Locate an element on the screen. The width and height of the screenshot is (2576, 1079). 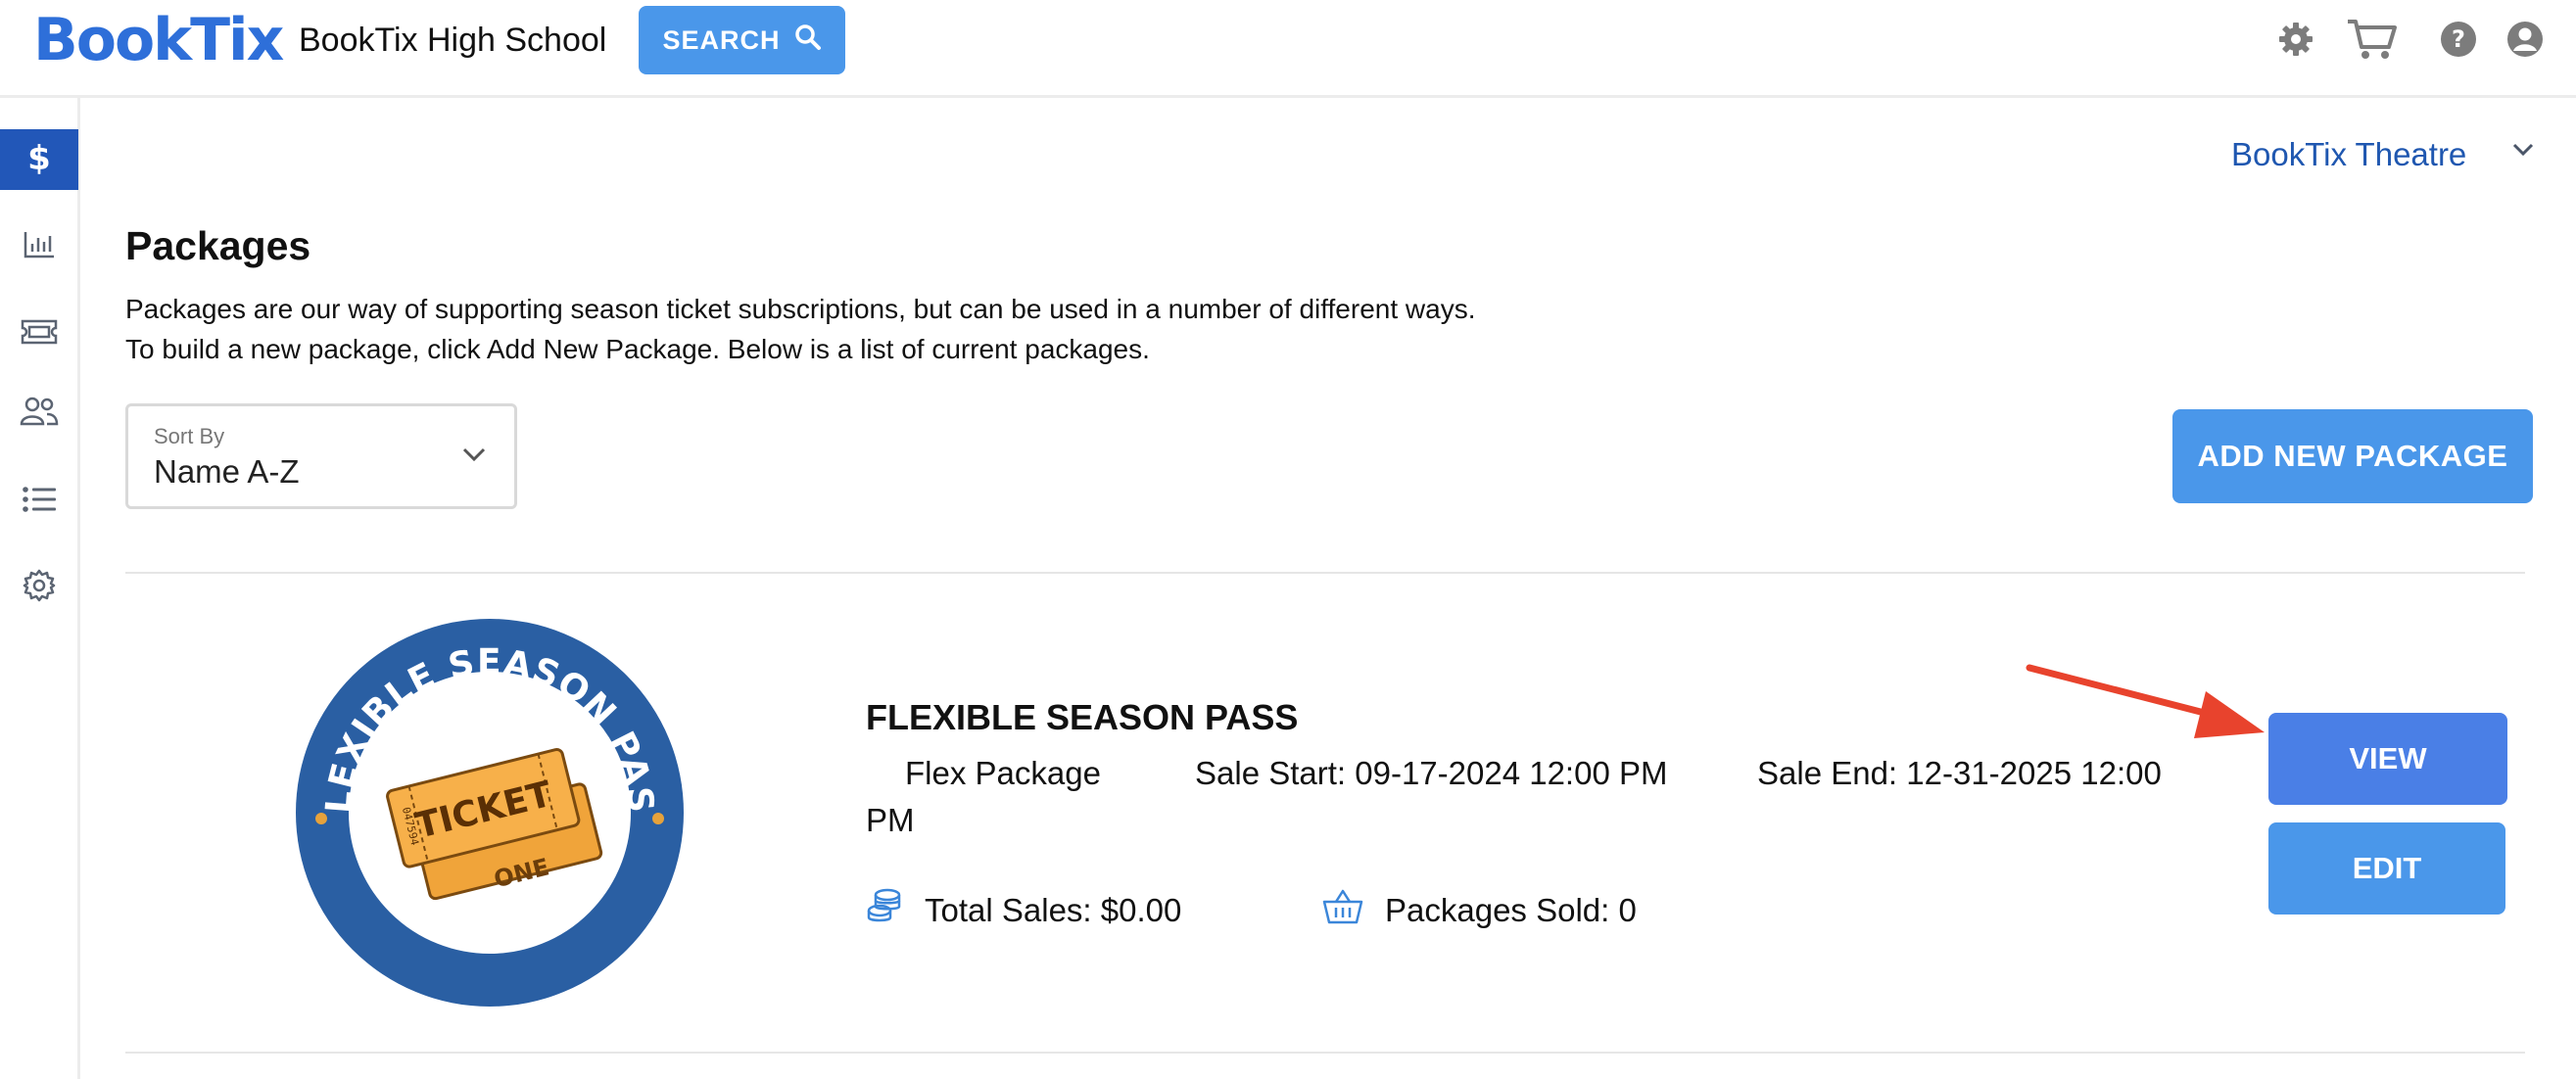
package-type: Flex Package is located at coordinates (1003, 773).